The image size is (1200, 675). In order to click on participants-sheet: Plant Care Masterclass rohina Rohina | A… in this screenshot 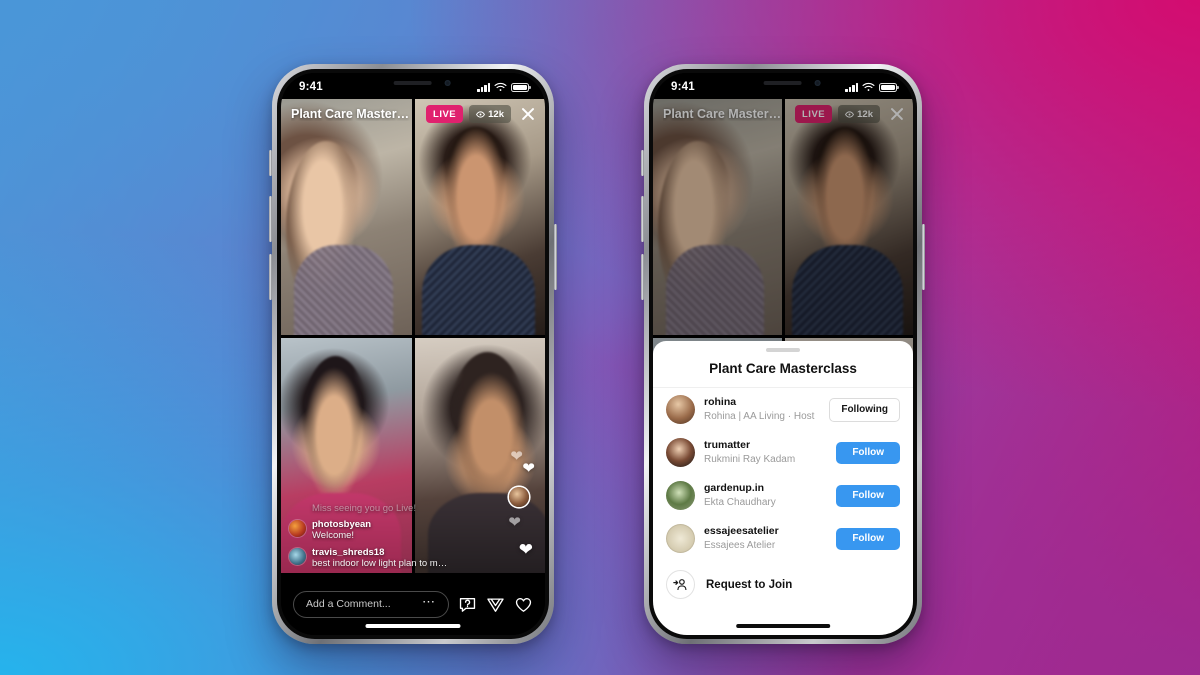, I will do `click(783, 488)`.